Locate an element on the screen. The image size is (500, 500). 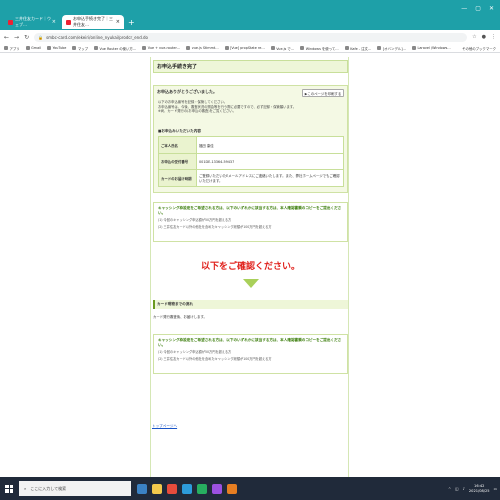
bookmark-label: Gmail is located at coordinates (36, 48).